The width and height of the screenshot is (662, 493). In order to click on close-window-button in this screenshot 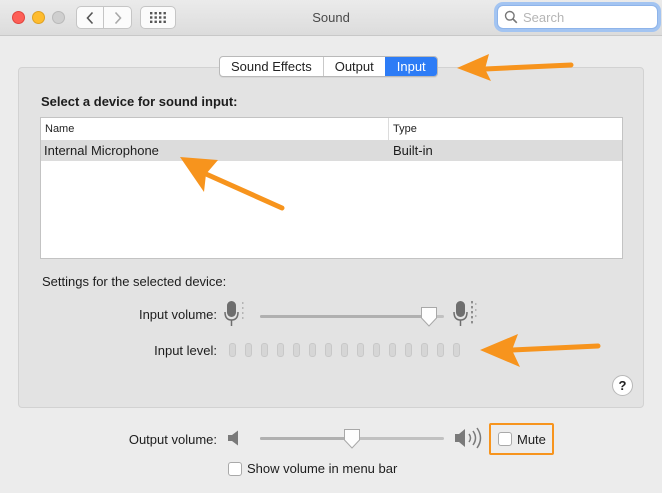, I will do `click(18, 17)`.